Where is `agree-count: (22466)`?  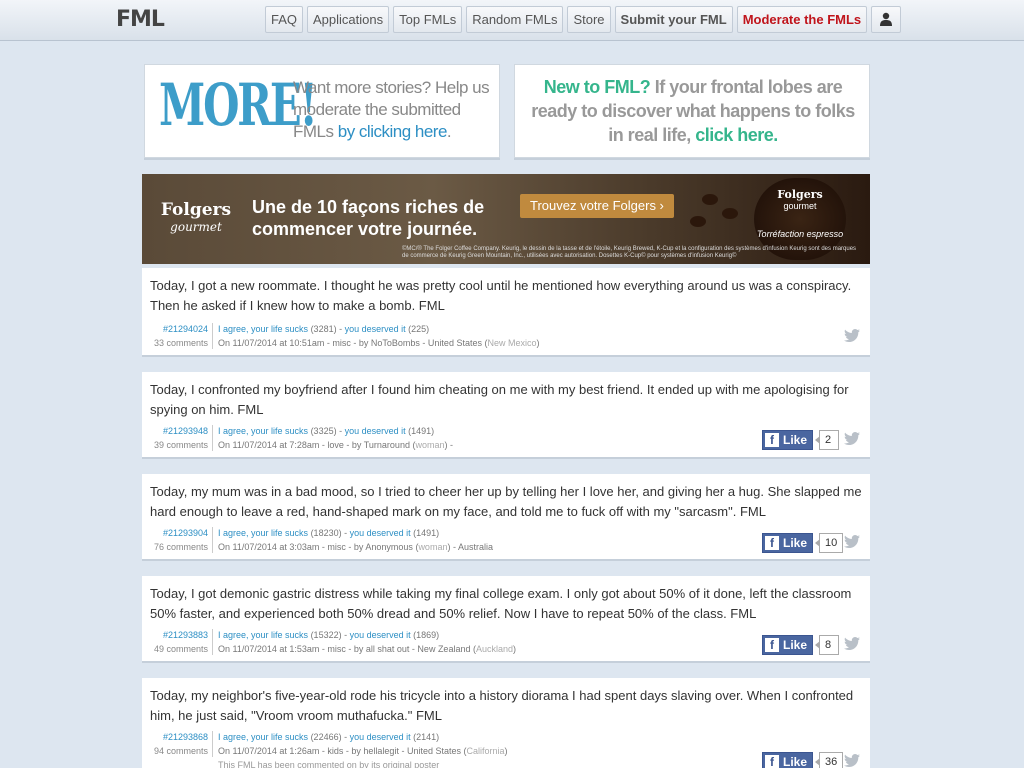 agree-count: (22466) is located at coordinates (326, 737).